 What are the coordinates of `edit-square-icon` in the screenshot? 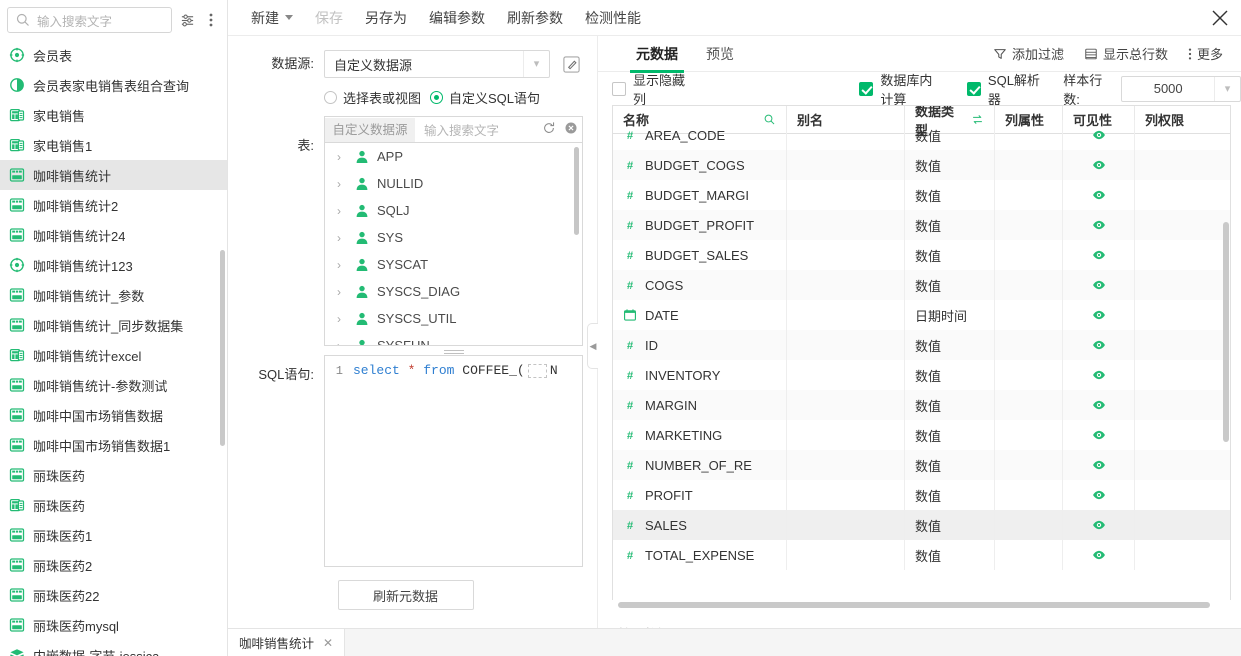 It's located at (571, 64).